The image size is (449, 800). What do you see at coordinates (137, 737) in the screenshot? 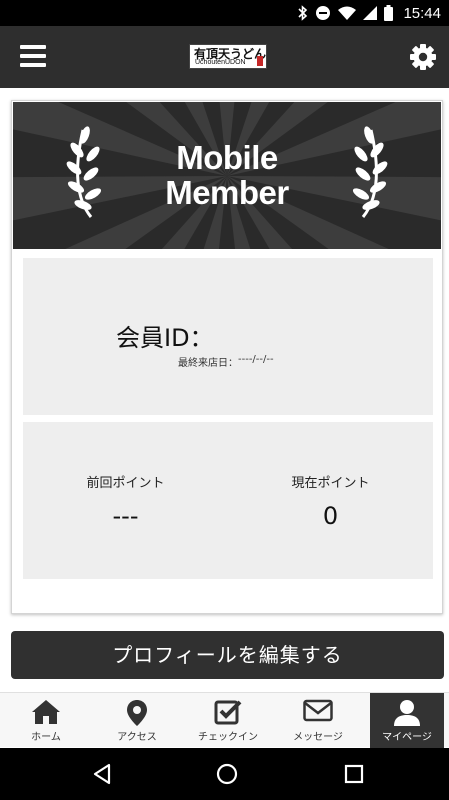
I see `nav-label-access: アクセス` at bounding box center [137, 737].